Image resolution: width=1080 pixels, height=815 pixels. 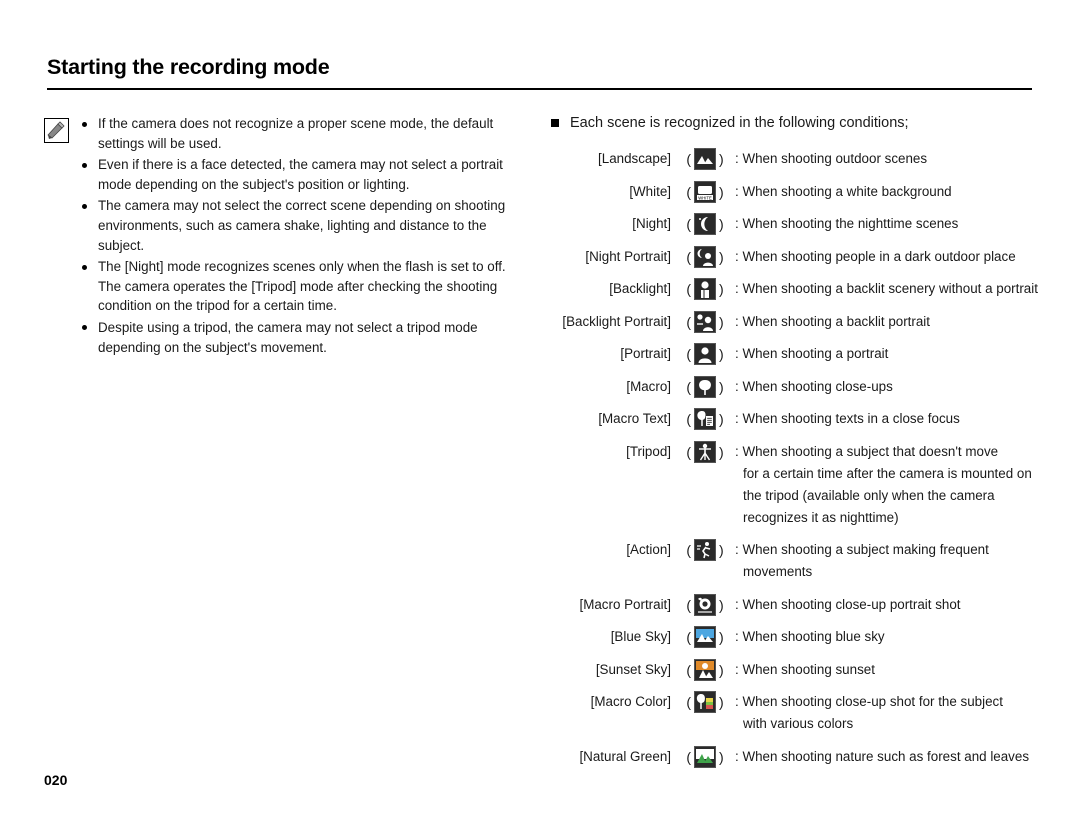 What do you see at coordinates (705, 197) in the screenshot?
I see `svg-text: WHITE` at bounding box center [705, 197].